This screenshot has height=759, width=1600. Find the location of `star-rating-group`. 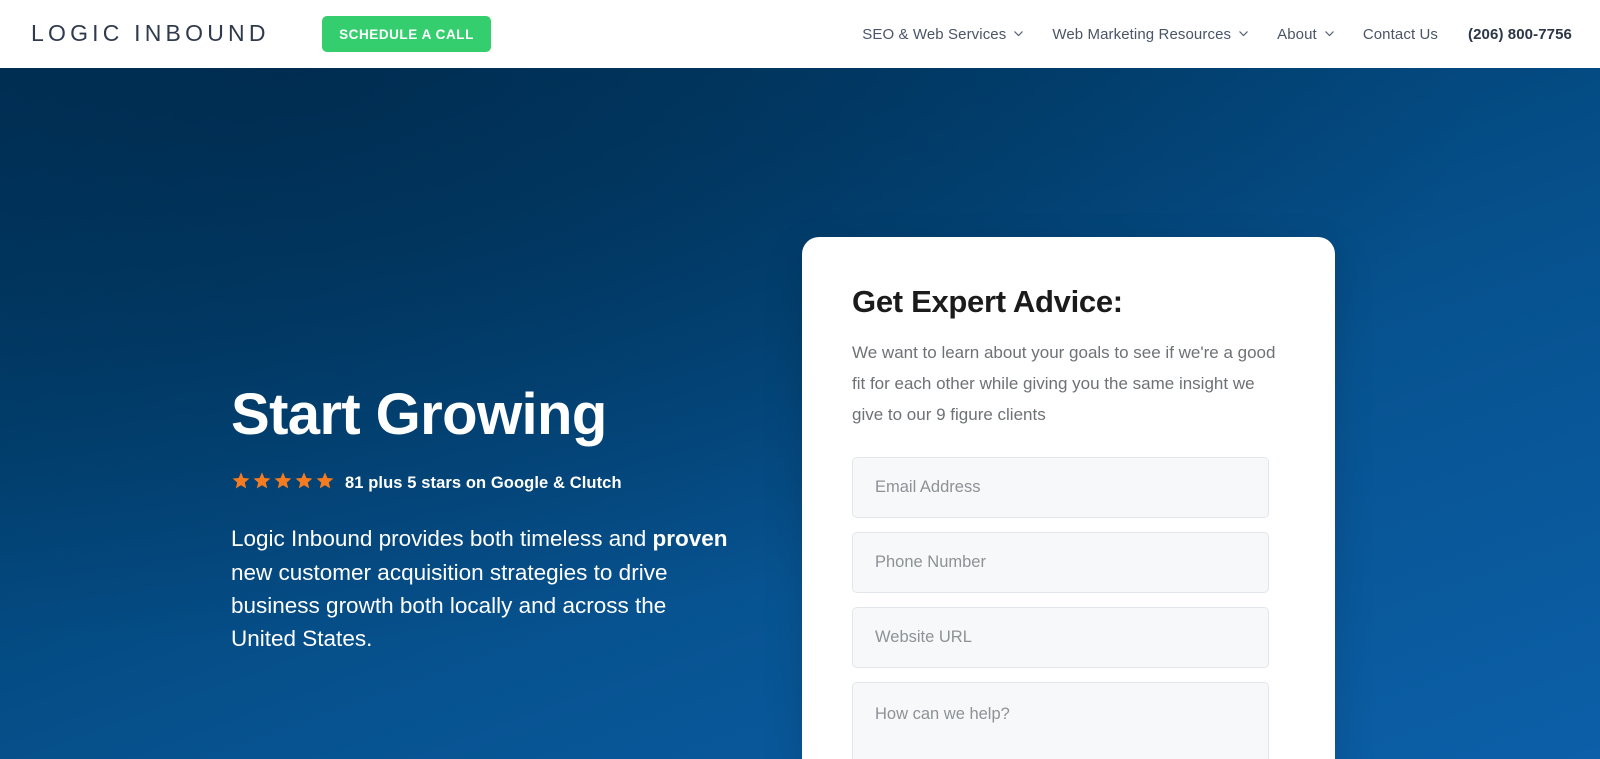

star-rating-group is located at coordinates (283, 483).